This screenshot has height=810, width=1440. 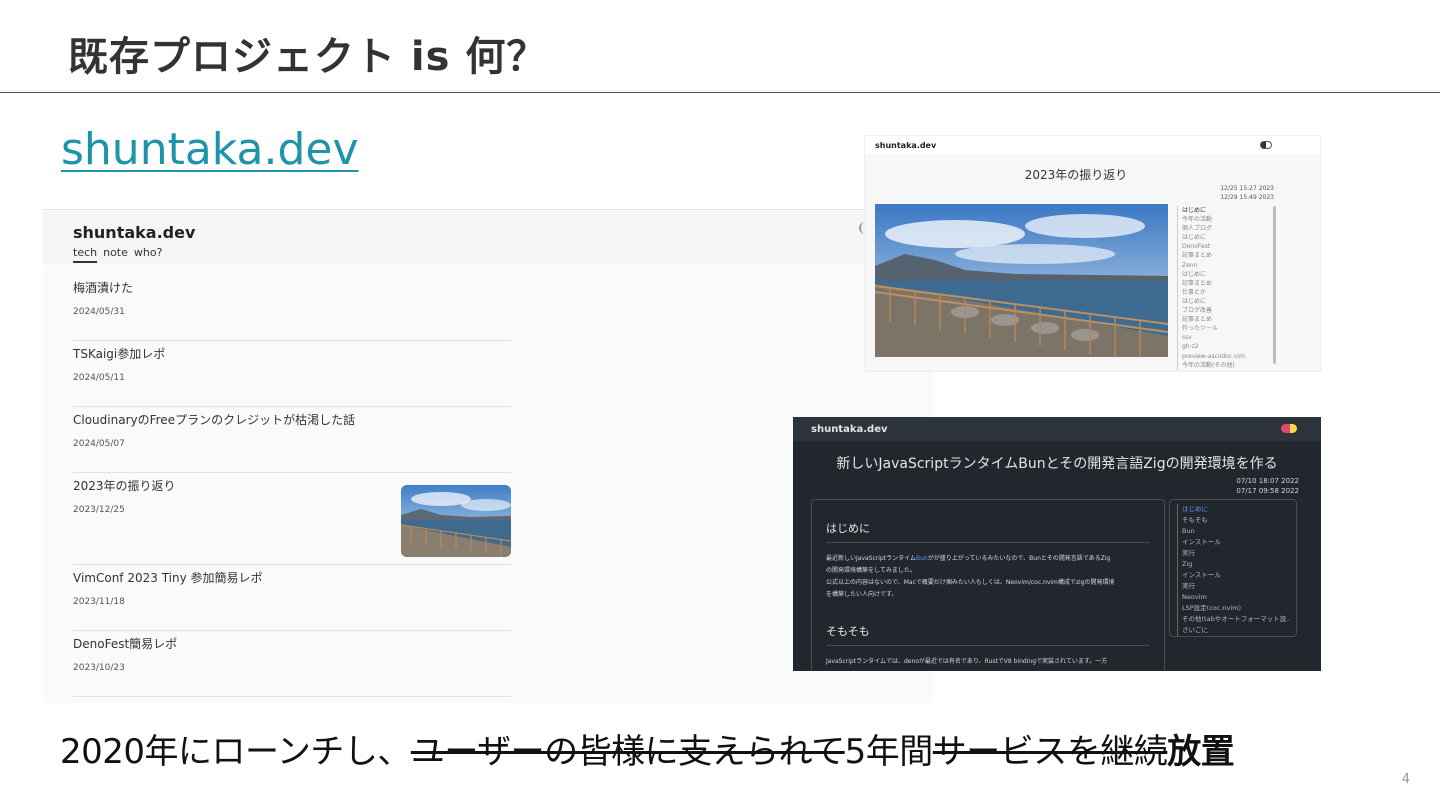 What do you see at coordinates (103, 287) in the screenshot?
I see `post-title: 梅酒漬けた` at bounding box center [103, 287].